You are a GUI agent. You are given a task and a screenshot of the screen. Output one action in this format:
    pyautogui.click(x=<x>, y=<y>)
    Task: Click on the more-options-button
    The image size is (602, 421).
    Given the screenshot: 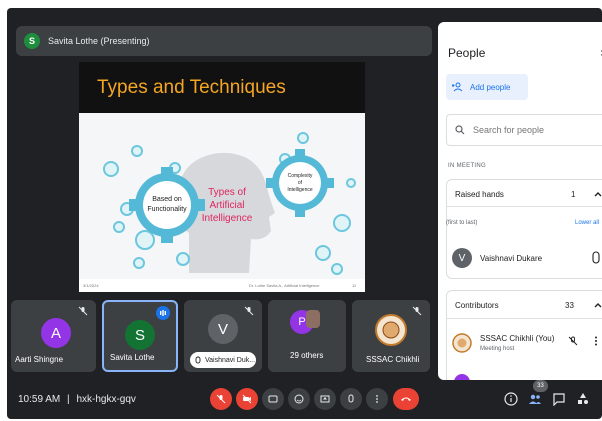 What is the action you would take?
    pyautogui.click(x=377, y=399)
    